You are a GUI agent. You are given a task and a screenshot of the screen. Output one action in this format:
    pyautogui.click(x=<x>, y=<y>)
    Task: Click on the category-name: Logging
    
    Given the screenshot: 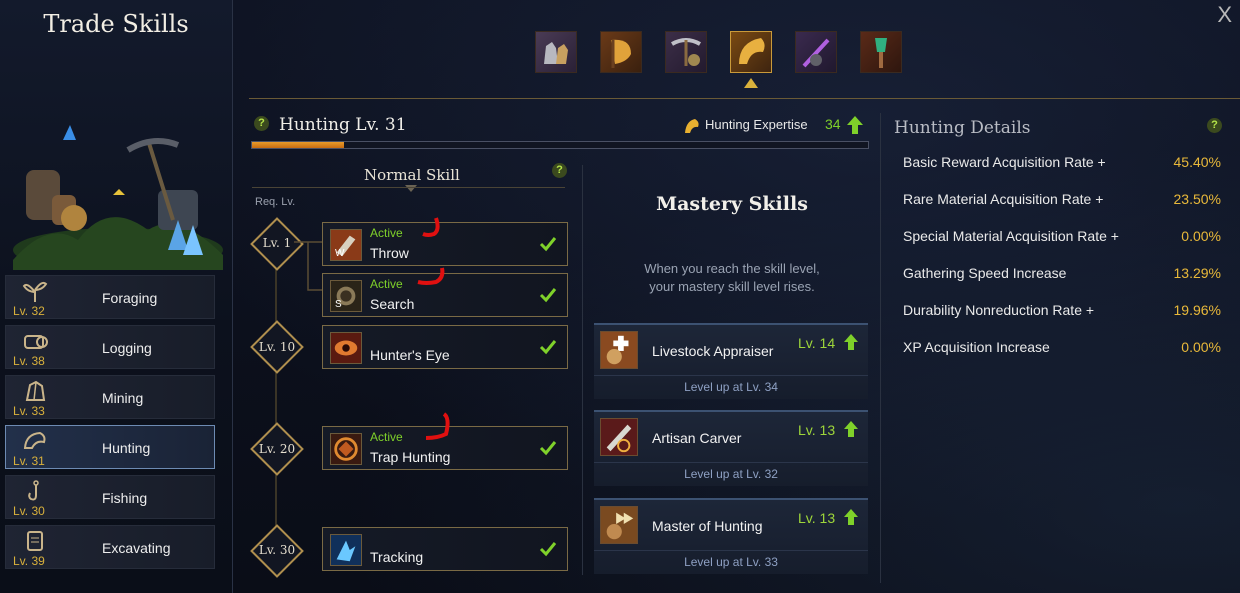 What is the action you would take?
    pyautogui.click(x=127, y=348)
    